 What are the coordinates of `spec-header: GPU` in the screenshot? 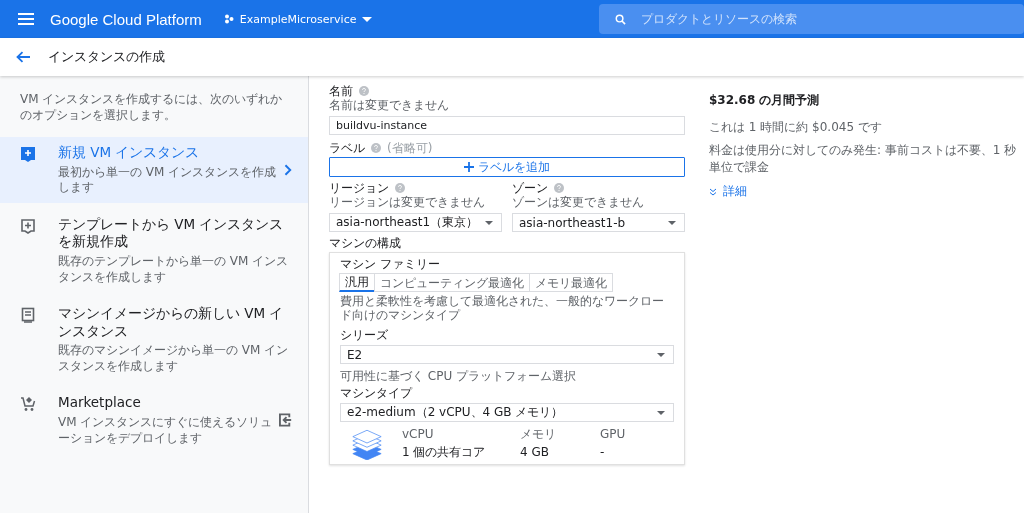 It's located at (613, 434).